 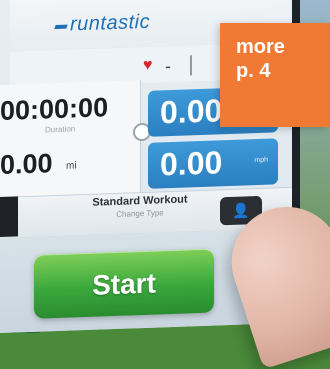 What do you see at coordinates (253, 71) in the screenshot?
I see `badge-line-2: p. 4` at bounding box center [253, 71].